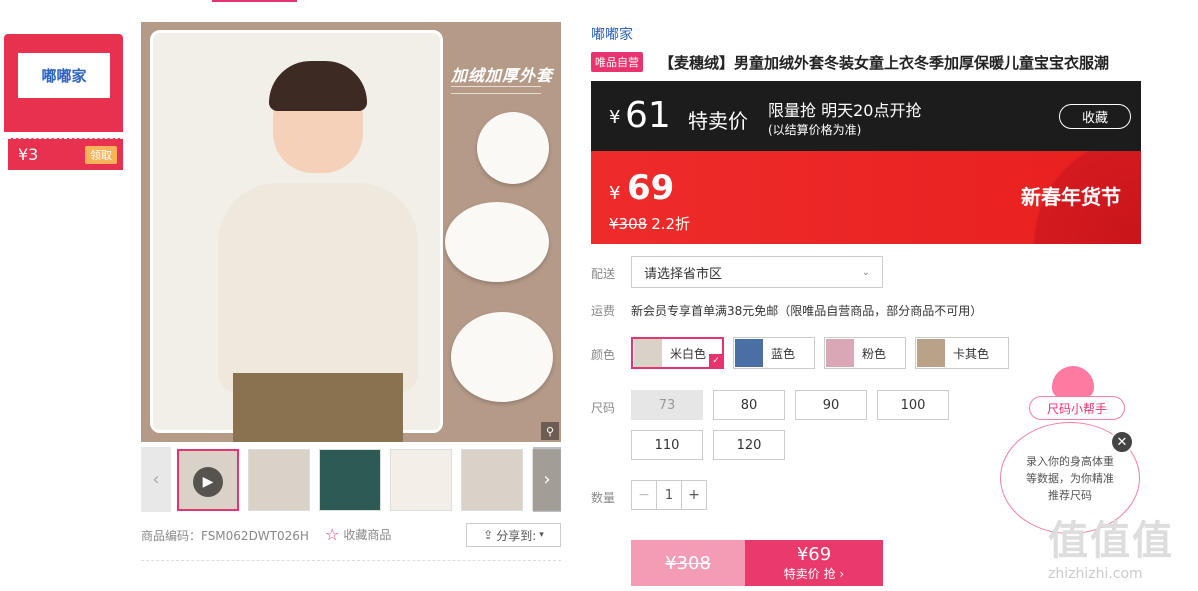 Image resolution: width=1198 pixels, height=591 pixels. Describe the element at coordinates (667, 445) in the screenshot. I see `size-option-110: 110` at that location.